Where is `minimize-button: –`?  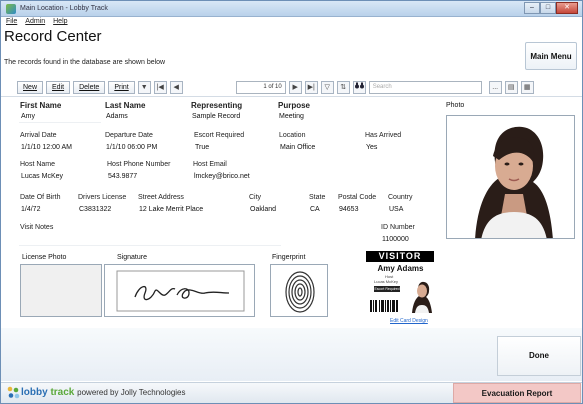
minimize-button: – is located at coordinates (532, 8).